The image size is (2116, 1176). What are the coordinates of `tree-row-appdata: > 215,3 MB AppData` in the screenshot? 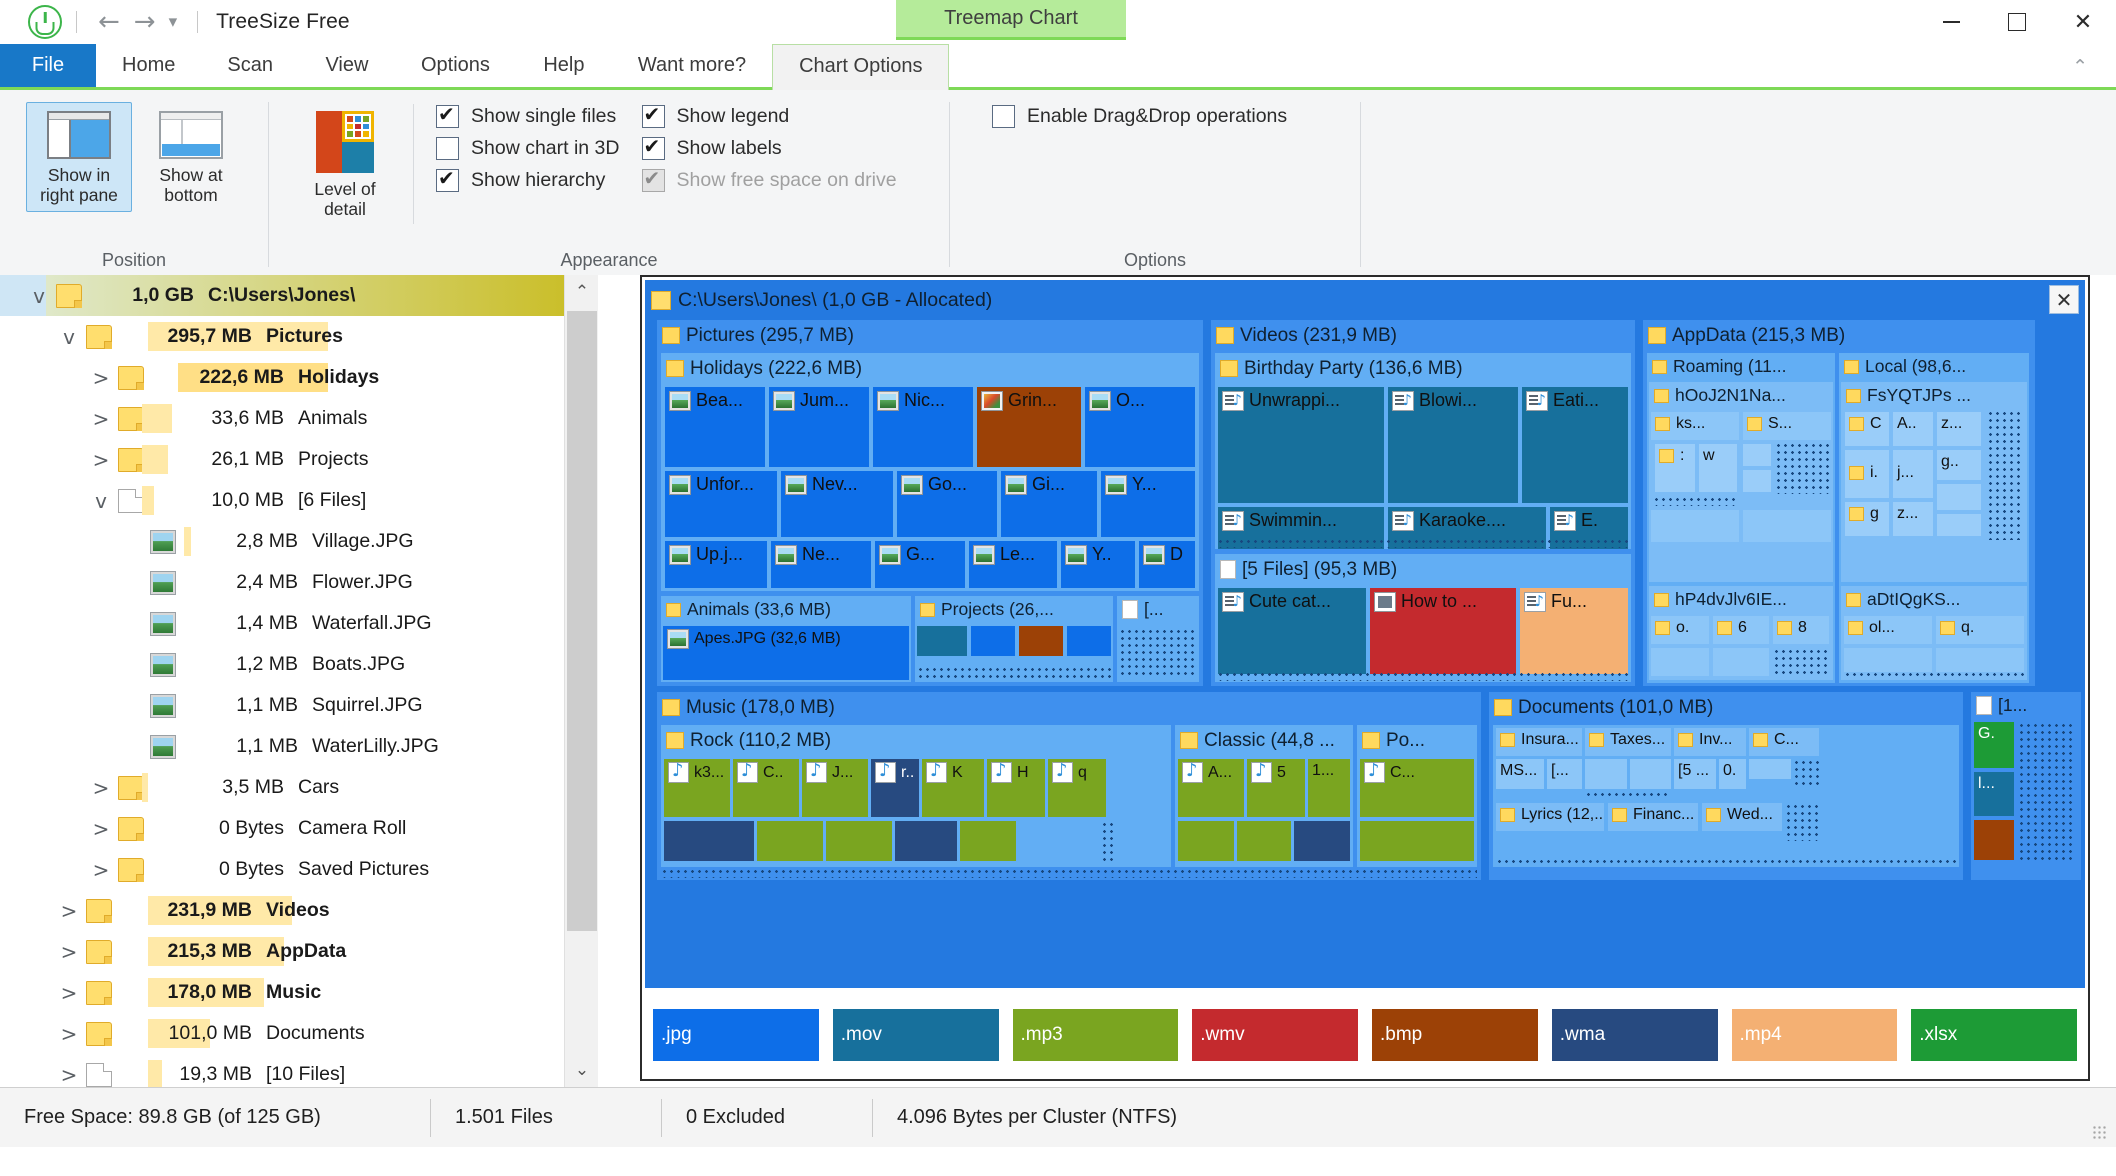 It's located at (299, 951).